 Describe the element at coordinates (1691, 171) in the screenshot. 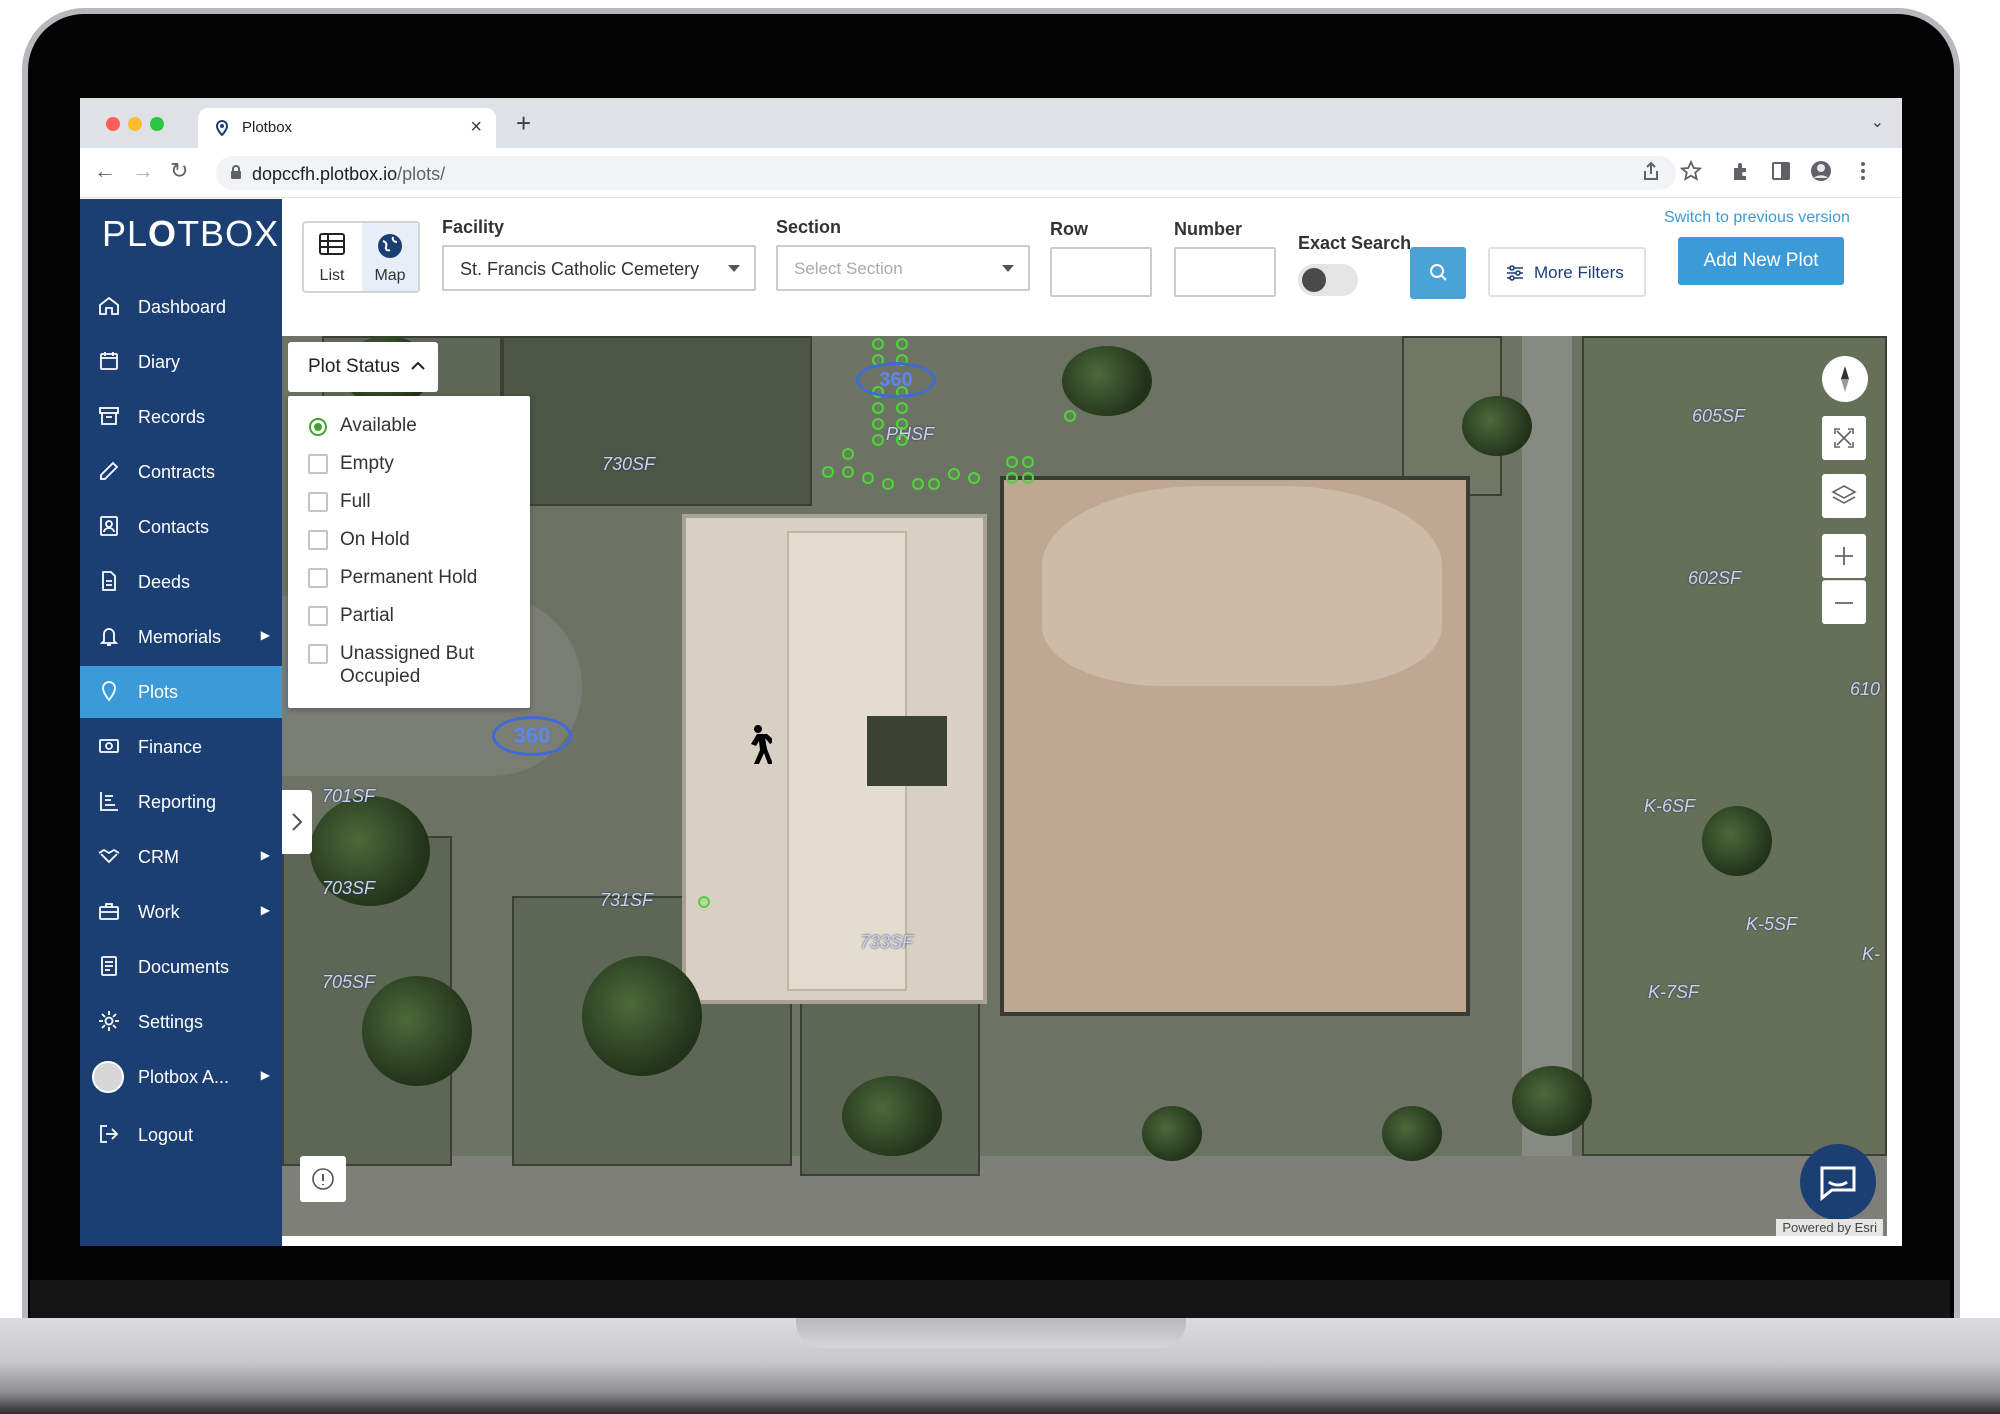

I see `bookmark-star-icon` at that location.